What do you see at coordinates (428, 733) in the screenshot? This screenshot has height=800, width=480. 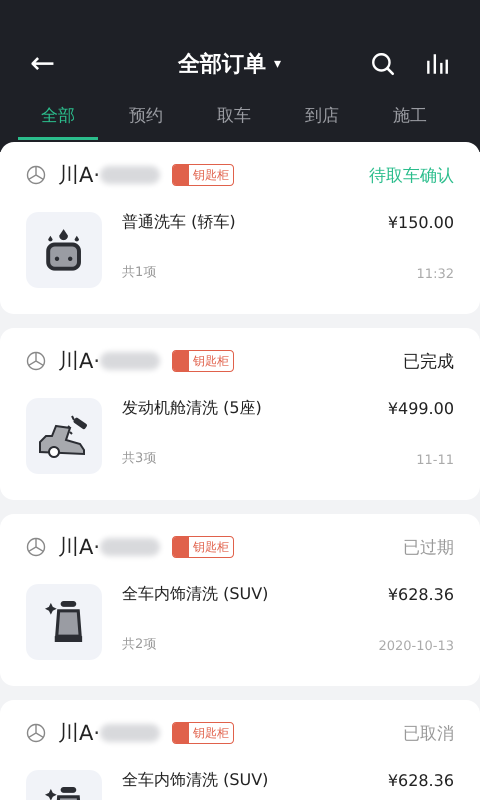 I see `order-status: 已取消` at bounding box center [428, 733].